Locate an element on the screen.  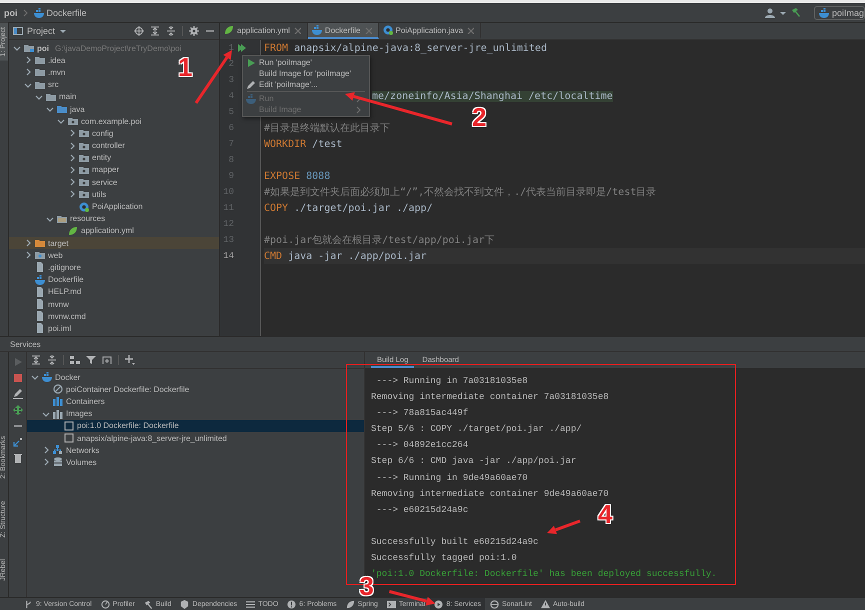
tree-item: Networks is located at coordinates (83, 450).